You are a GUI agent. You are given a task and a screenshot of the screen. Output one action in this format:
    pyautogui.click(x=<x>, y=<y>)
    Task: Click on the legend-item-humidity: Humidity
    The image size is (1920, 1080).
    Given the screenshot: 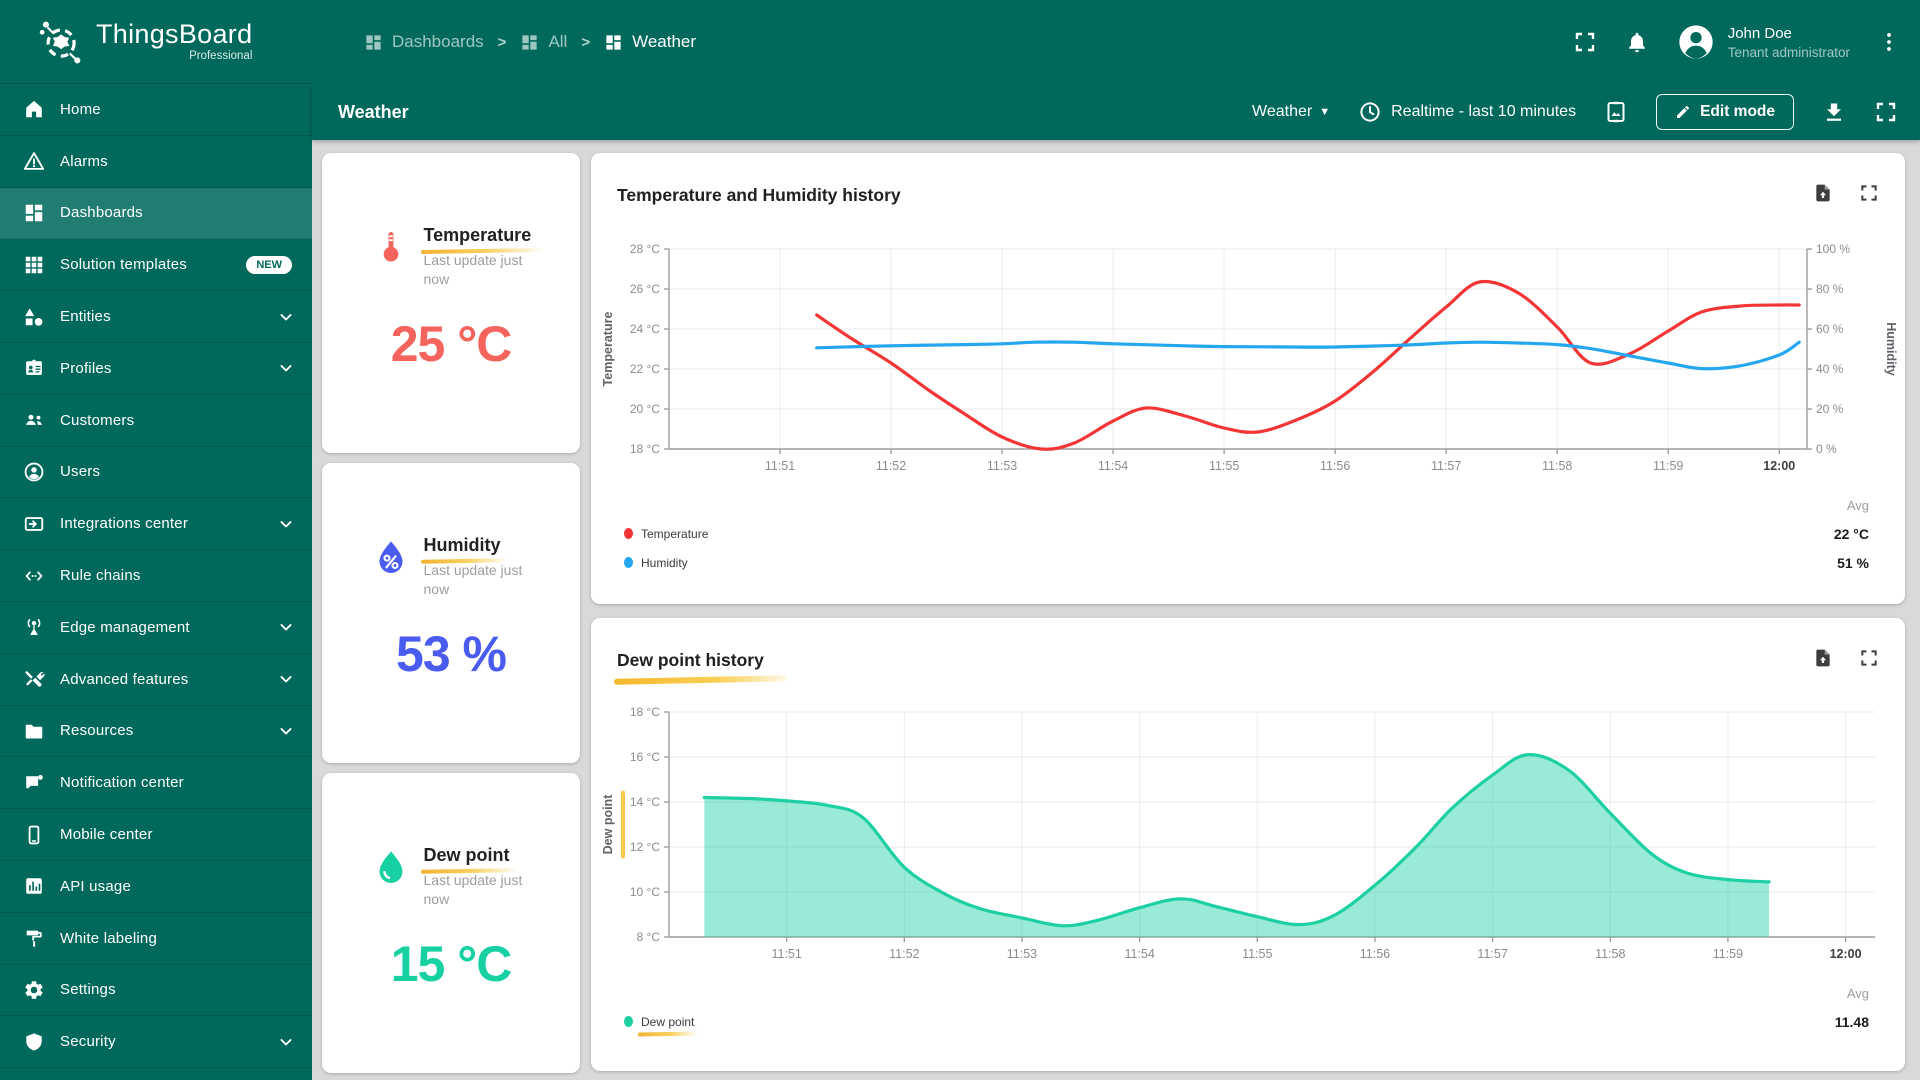 What is the action you would take?
    pyautogui.click(x=666, y=562)
    